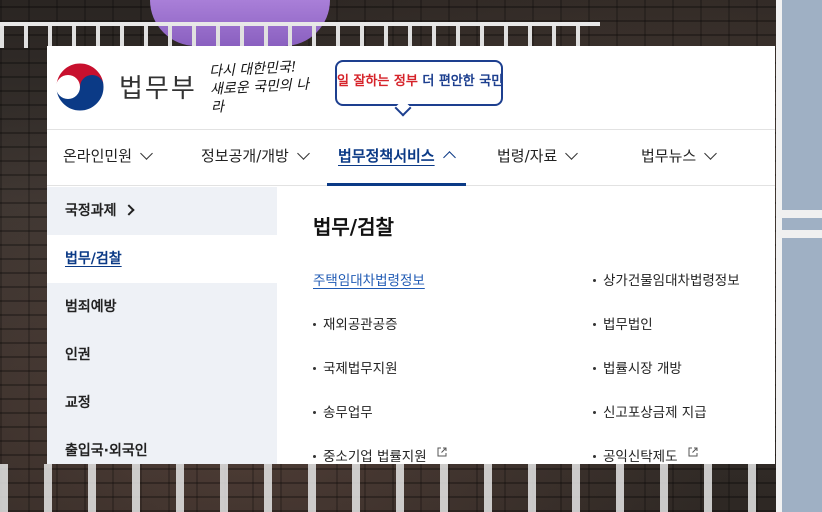 This screenshot has width=822, height=512. Describe the element at coordinates (91, 307) in the screenshot. I see `sidenav-label: 범죄예방` at that location.